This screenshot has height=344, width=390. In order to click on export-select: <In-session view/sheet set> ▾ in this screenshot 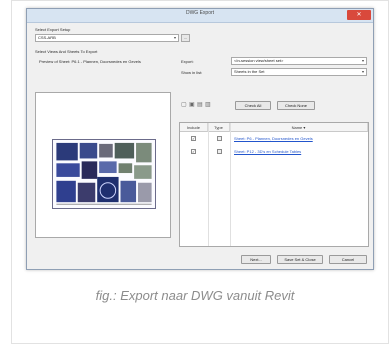, I will do `click(299, 61)`.